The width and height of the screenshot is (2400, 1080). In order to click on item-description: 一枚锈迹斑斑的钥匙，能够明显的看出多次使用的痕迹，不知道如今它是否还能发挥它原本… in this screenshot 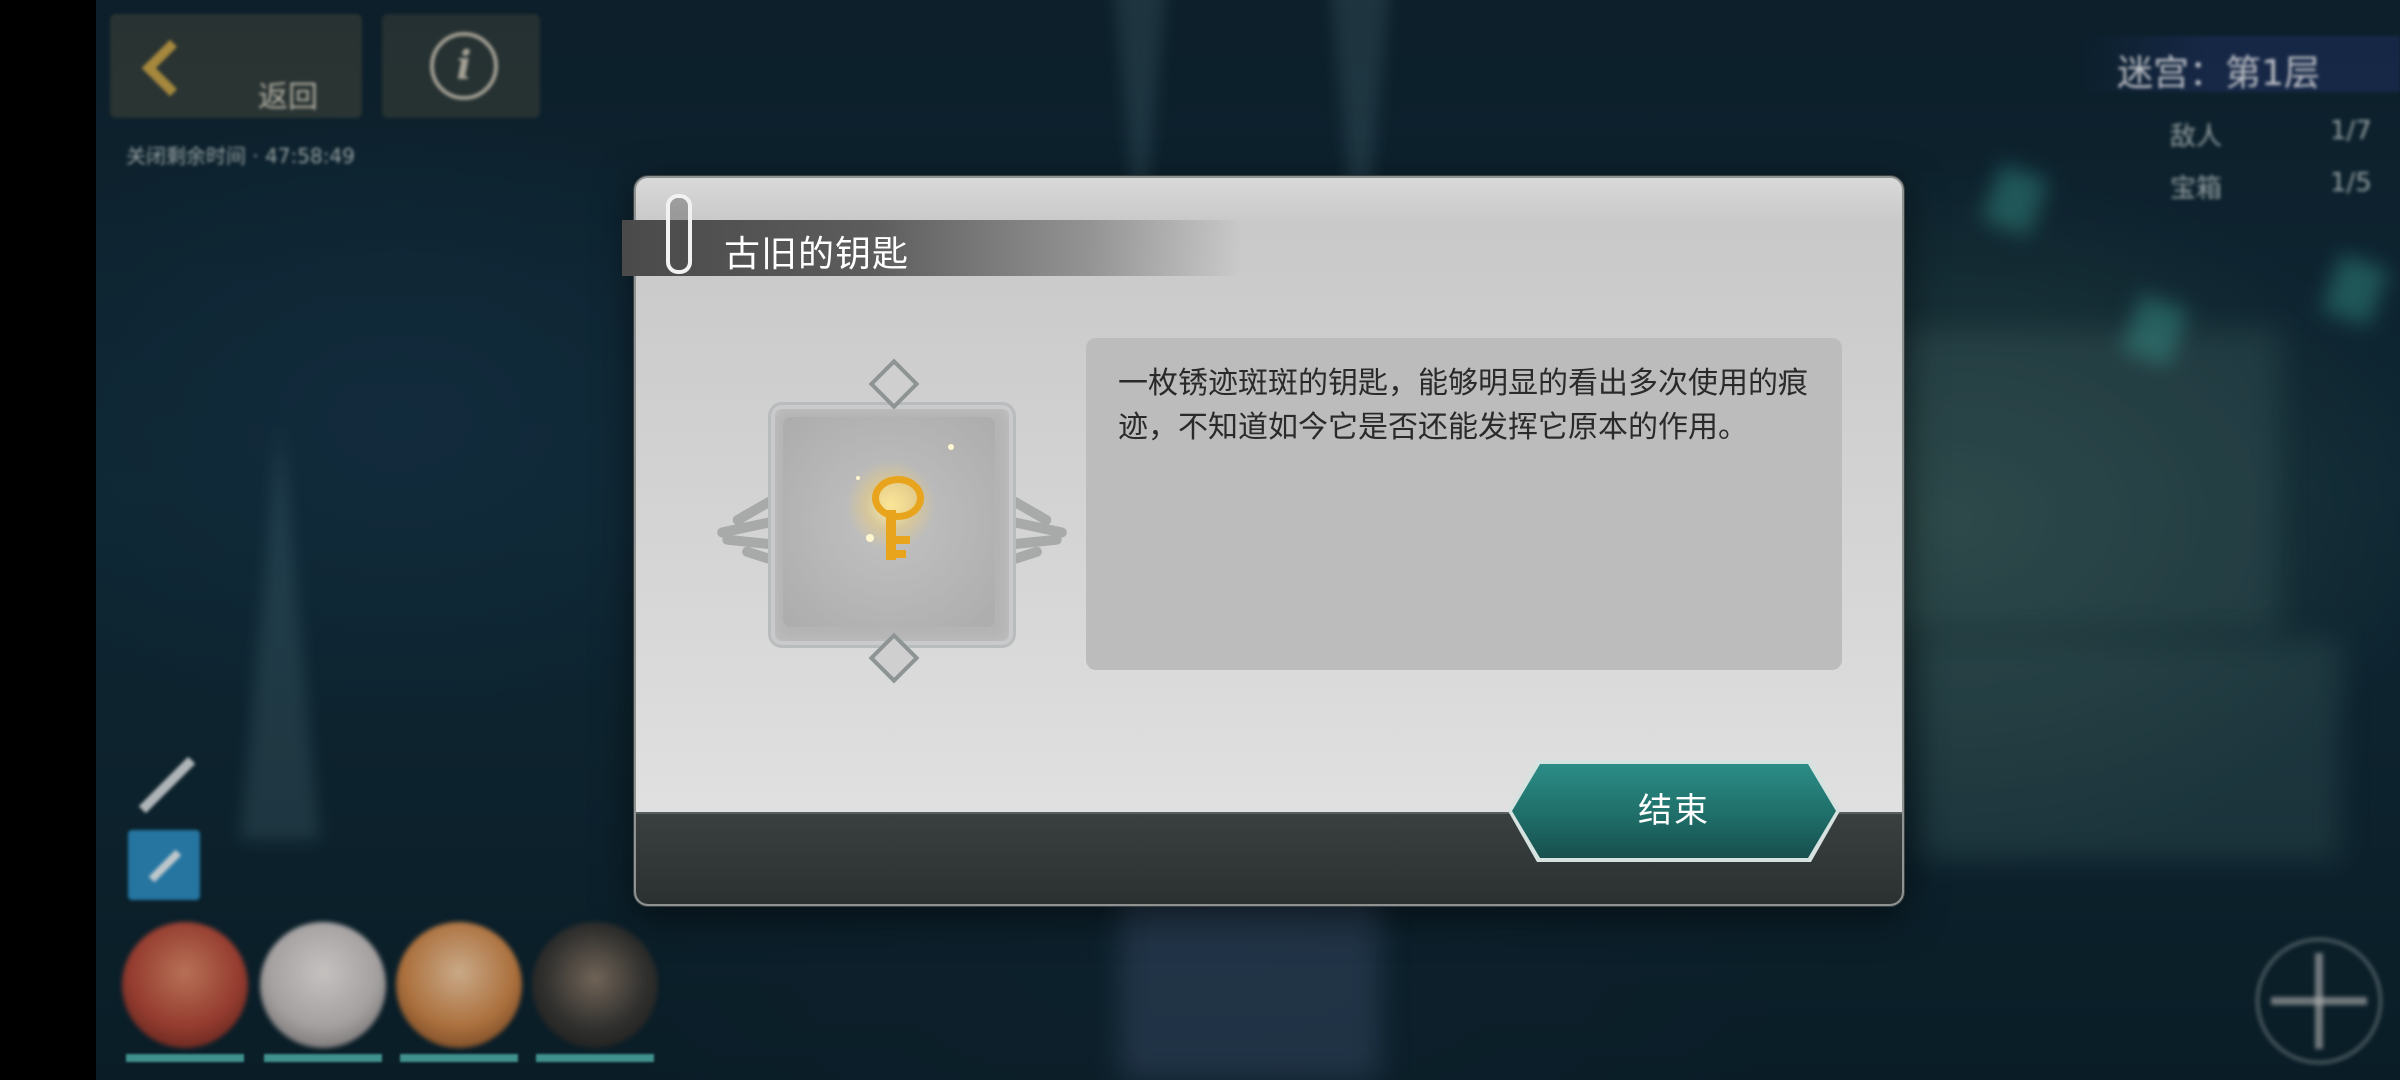, I will do `click(1463, 405)`.